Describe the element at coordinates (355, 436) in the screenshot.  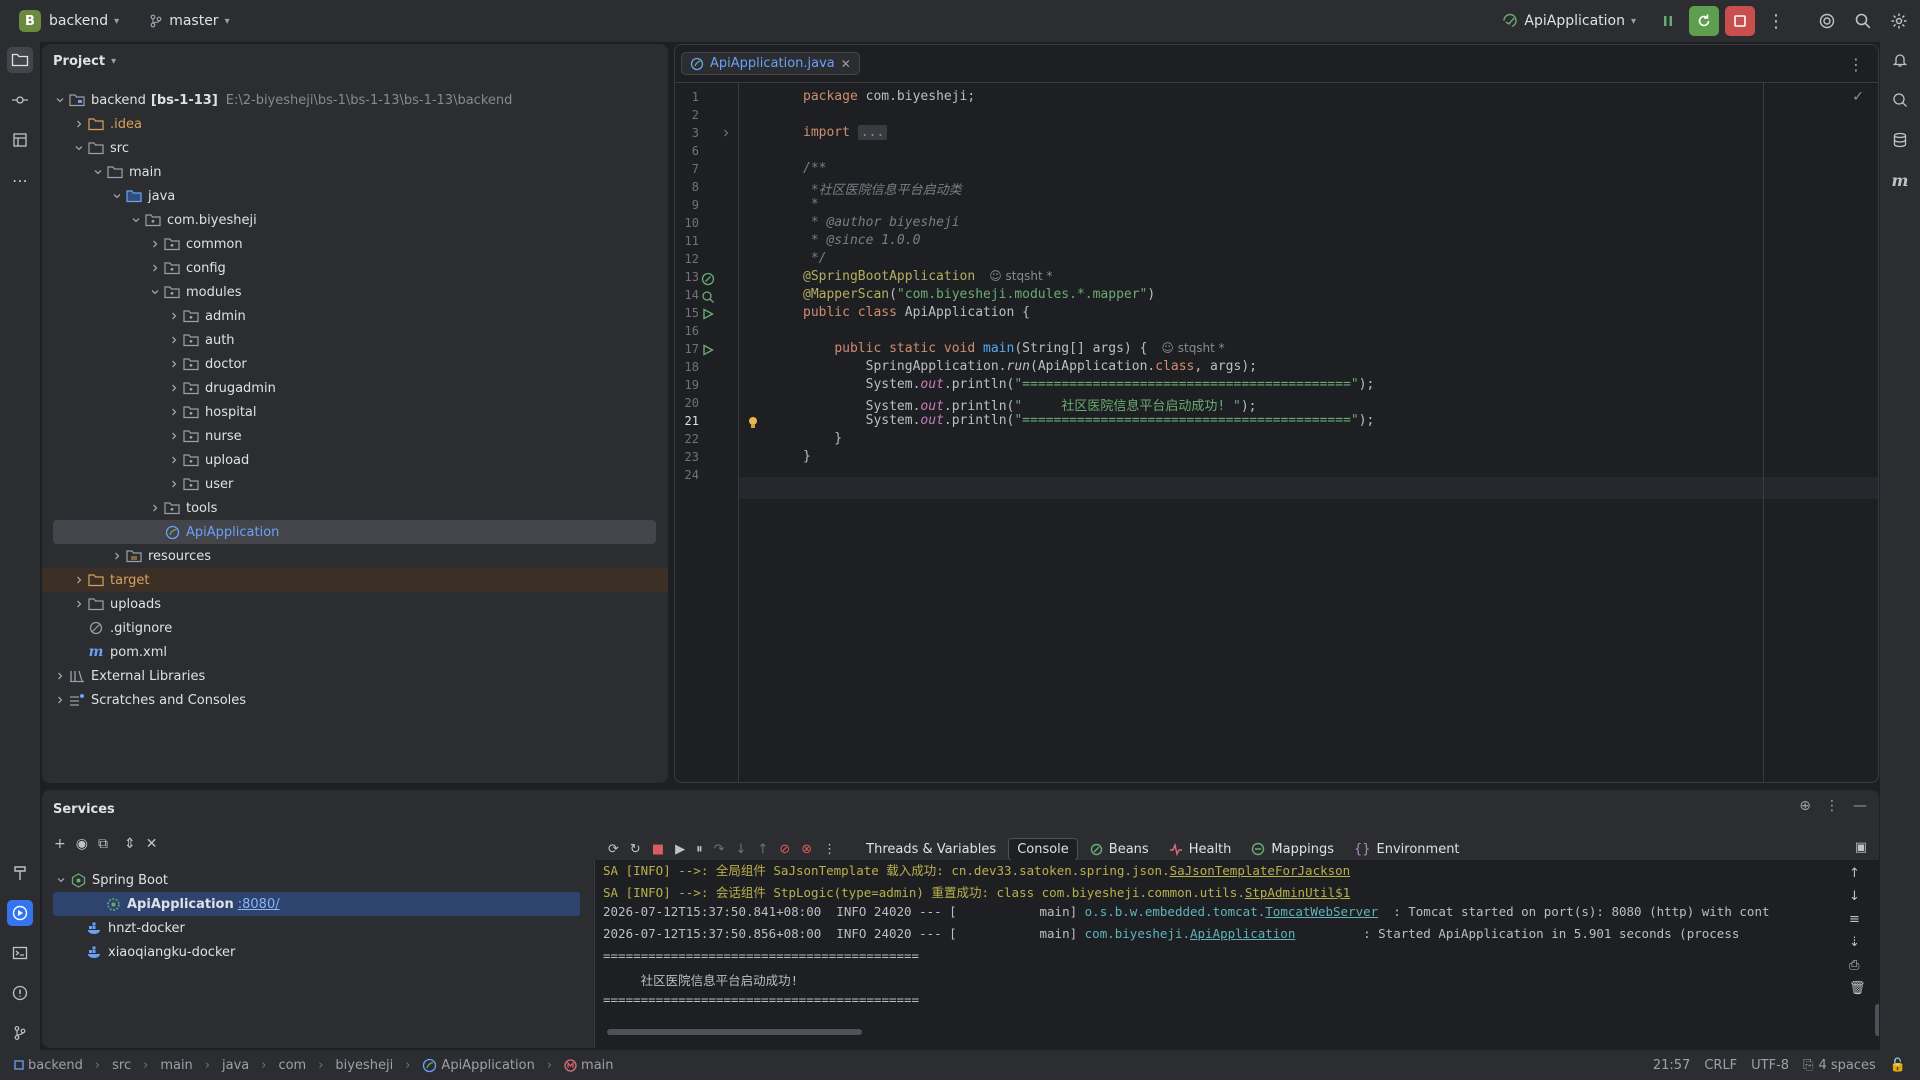
I see `tree-item-nurse: nurse` at that location.